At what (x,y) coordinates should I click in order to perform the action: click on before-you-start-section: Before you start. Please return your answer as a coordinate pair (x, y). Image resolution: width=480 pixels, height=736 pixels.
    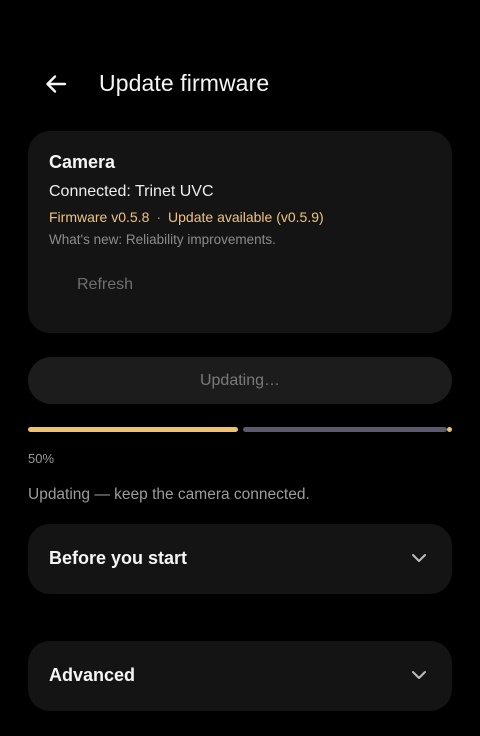
    Looking at the image, I should click on (240, 559).